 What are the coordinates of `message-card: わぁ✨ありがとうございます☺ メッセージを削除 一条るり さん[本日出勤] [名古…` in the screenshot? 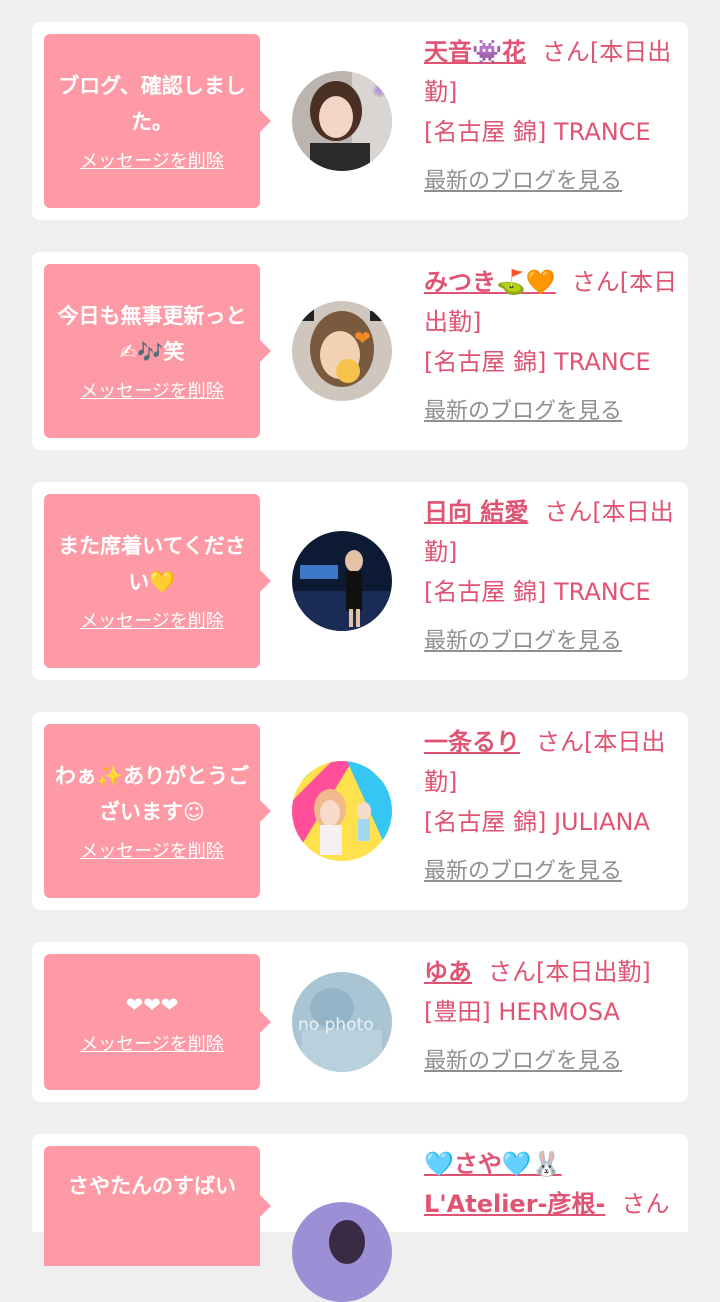 It's located at (360, 811).